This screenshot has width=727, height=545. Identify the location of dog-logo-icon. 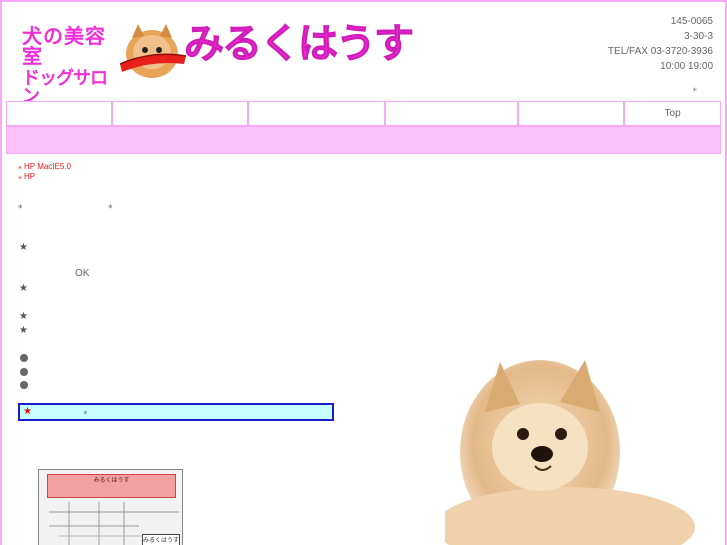
(152, 51).